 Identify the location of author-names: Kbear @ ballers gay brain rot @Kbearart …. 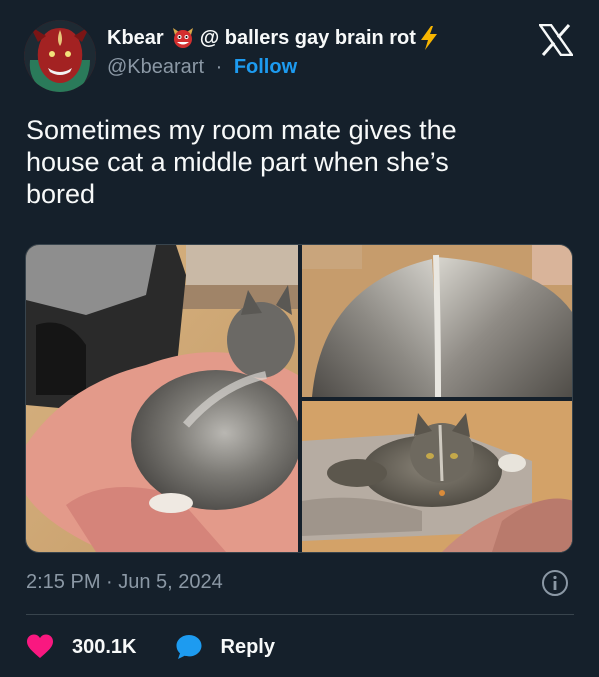
(317, 53).